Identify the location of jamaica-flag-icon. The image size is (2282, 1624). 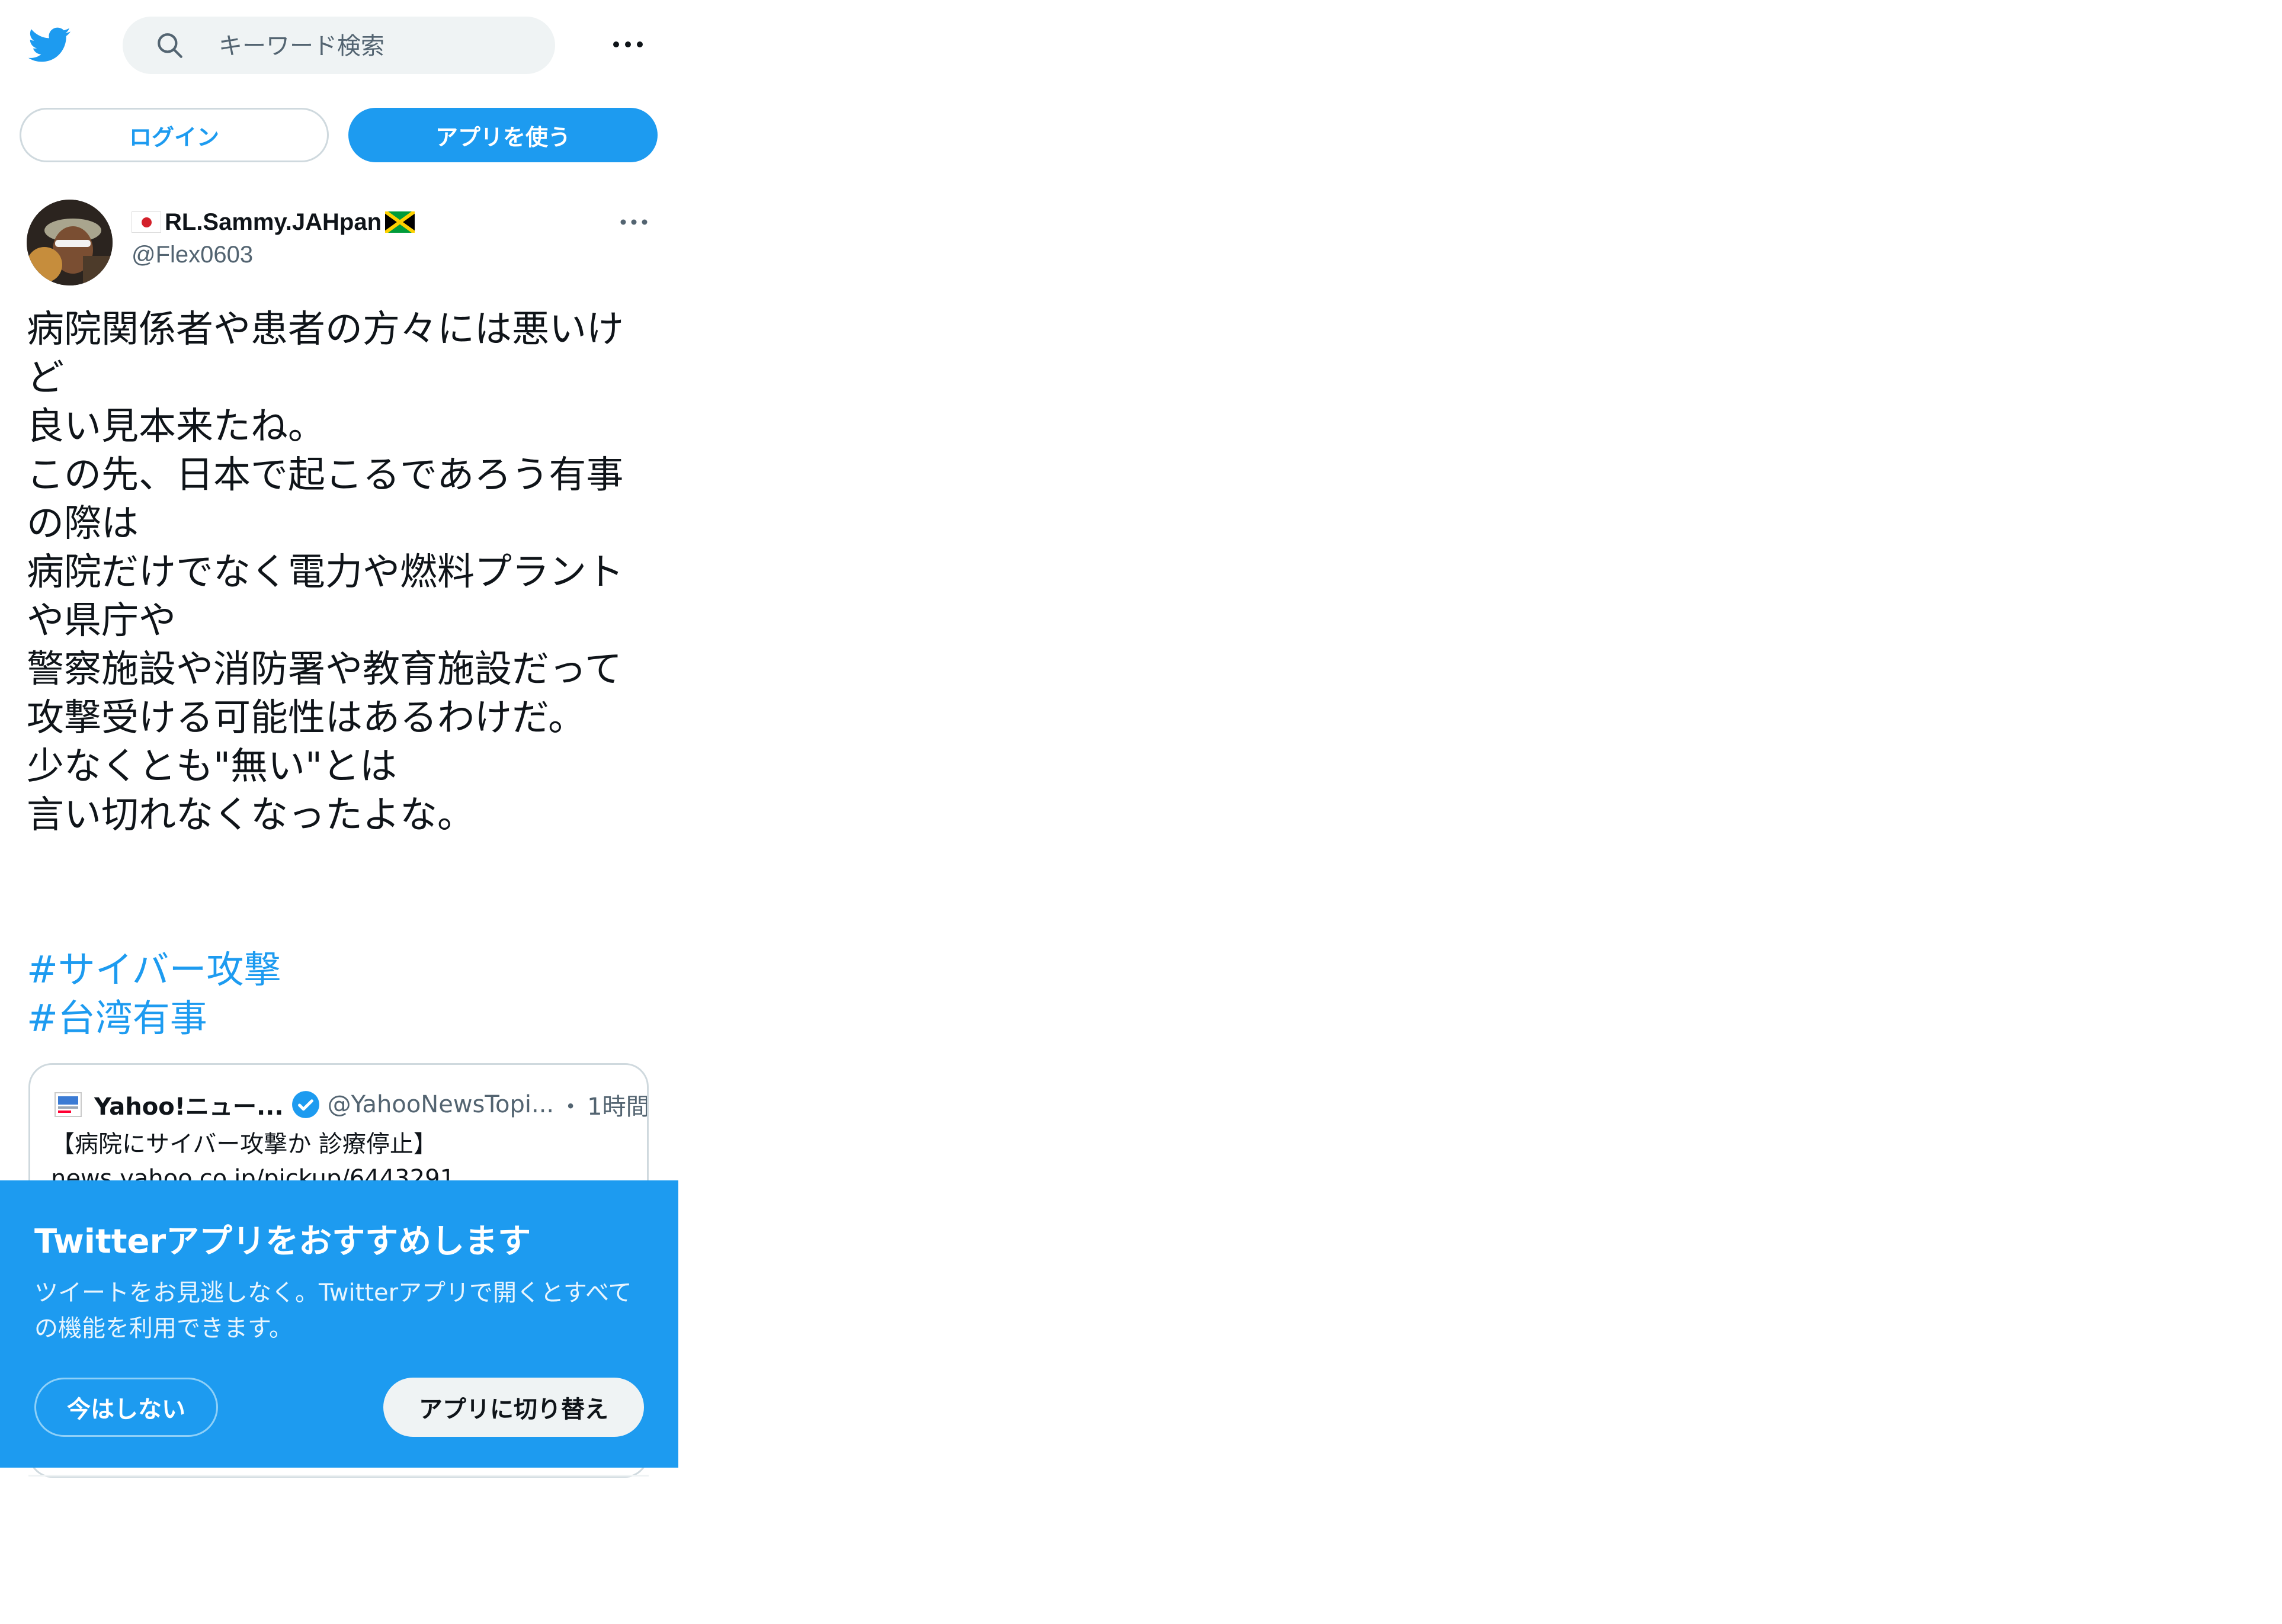
(400, 222).